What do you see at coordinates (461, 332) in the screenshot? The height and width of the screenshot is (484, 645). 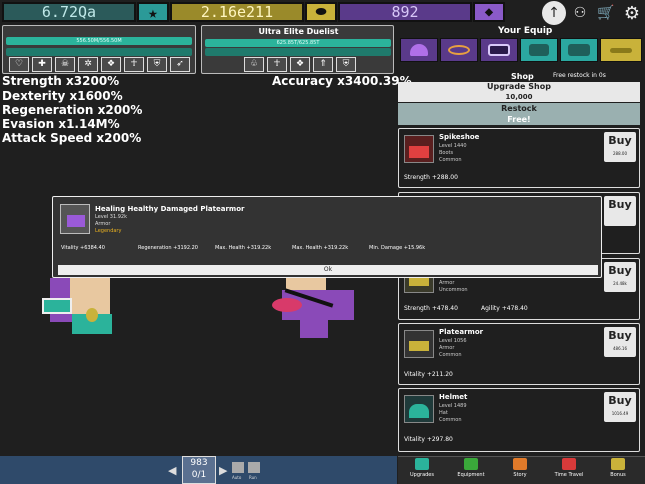 I see `item-name: Platearmor` at bounding box center [461, 332].